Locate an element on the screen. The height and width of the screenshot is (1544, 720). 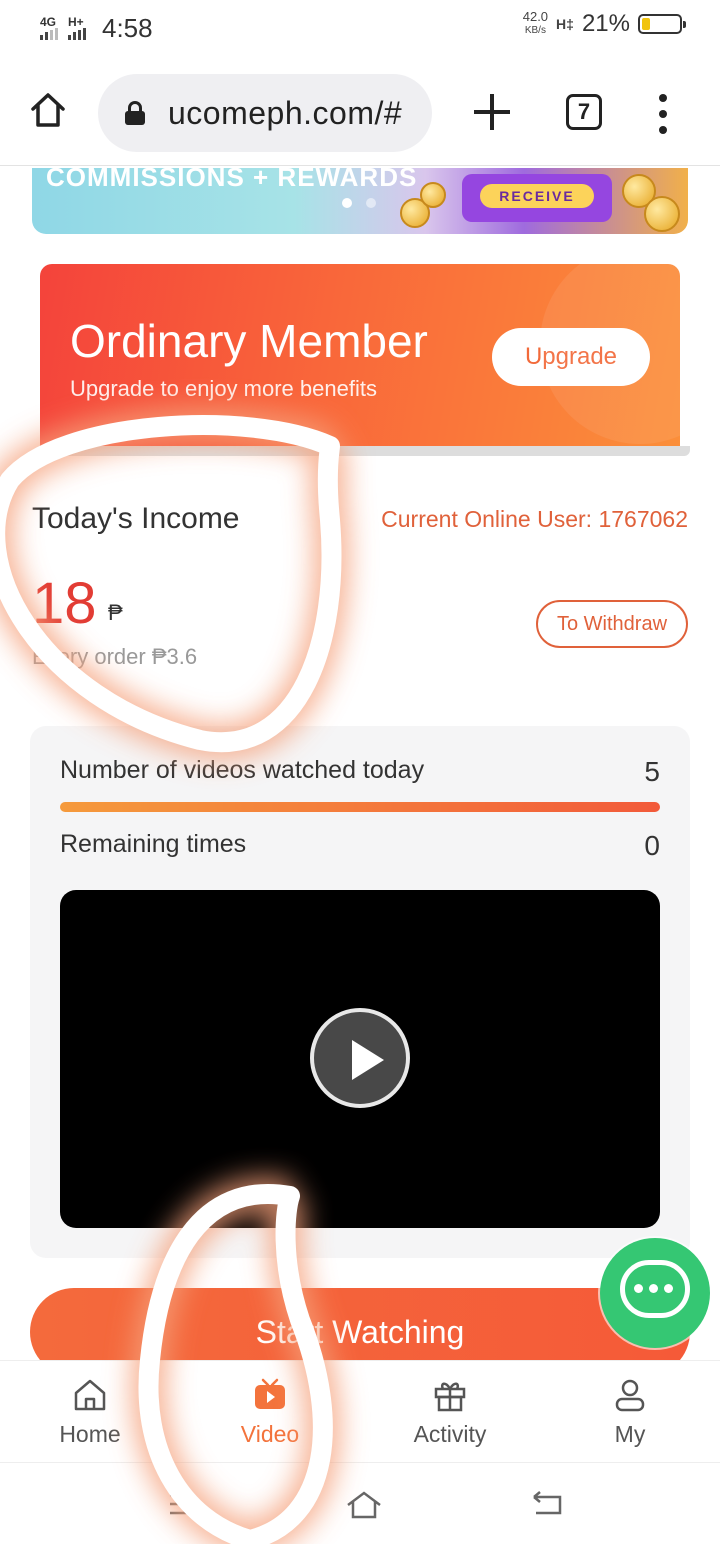
member-subtitle: Upgrade to enjoy more benefits is located at coordinates (223, 388).